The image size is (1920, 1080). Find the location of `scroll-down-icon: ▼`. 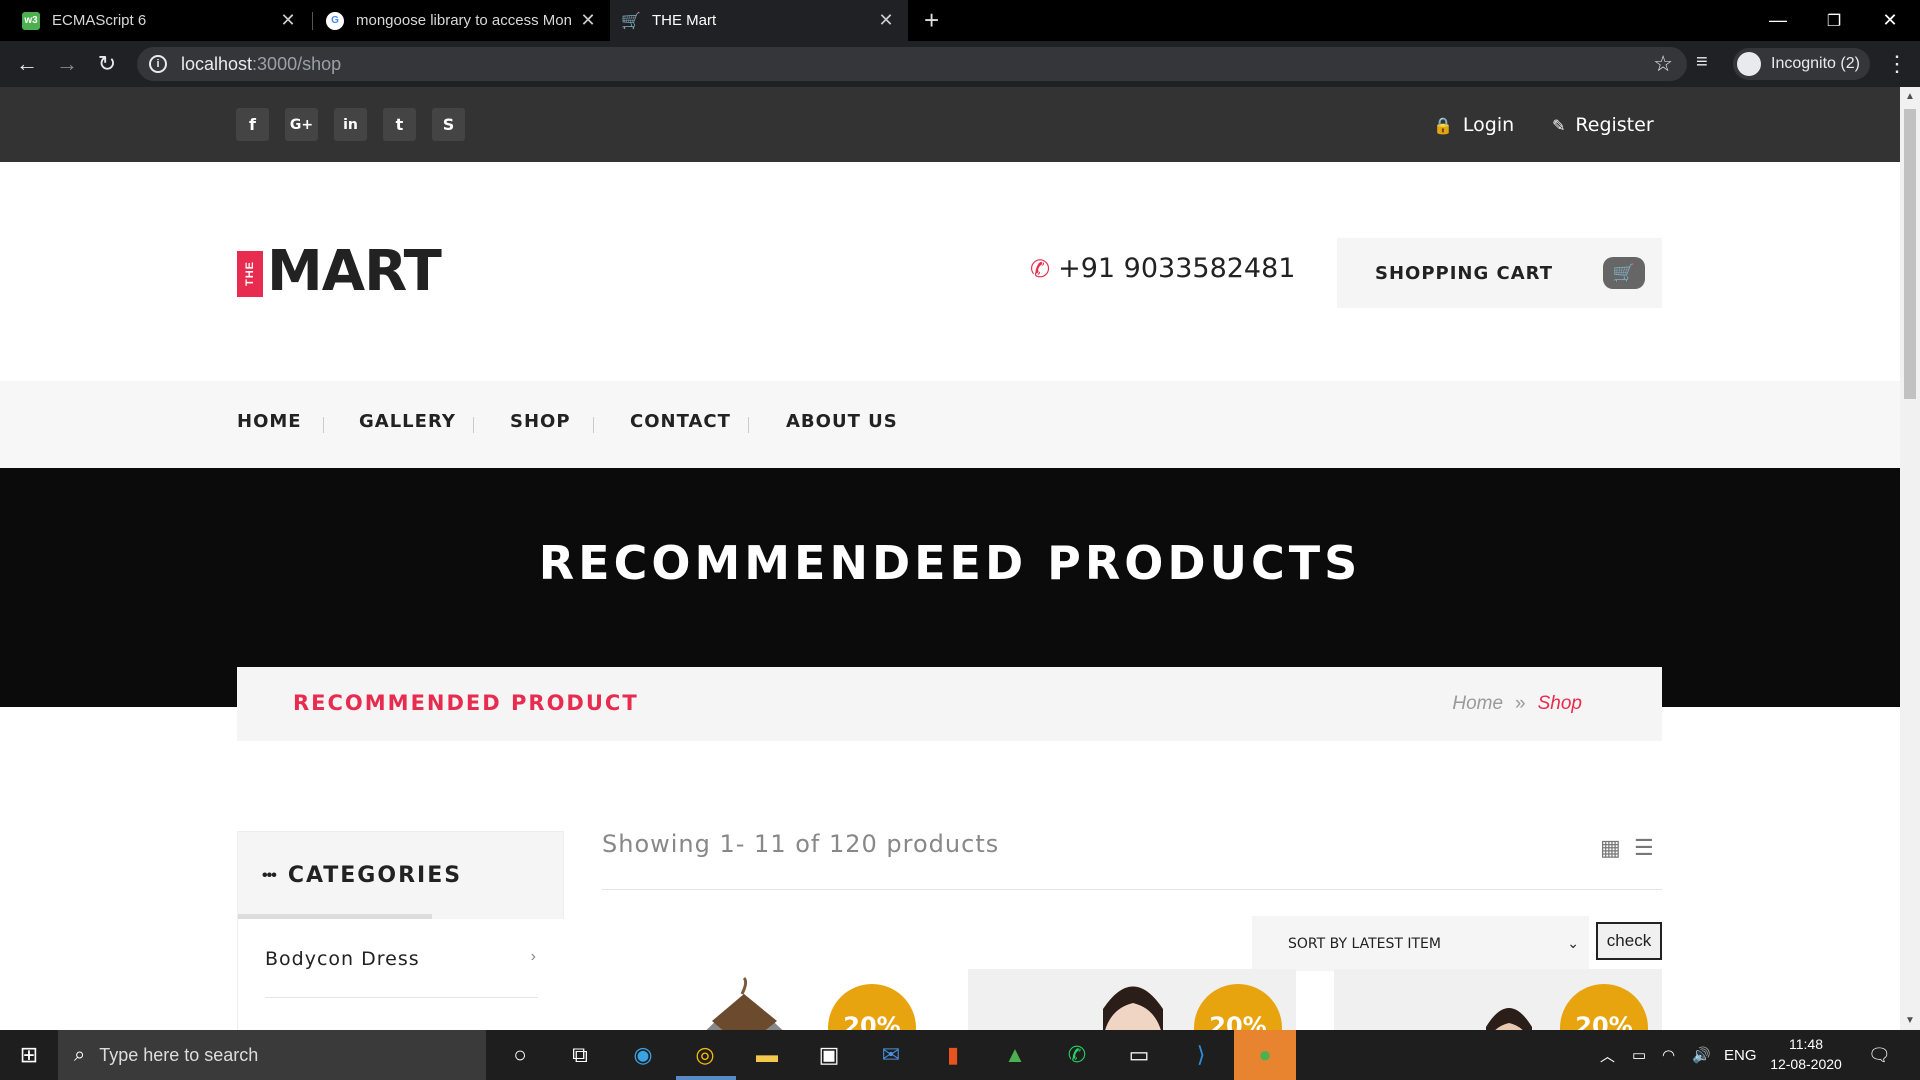

scroll-down-icon: ▼ is located at coordinates (1910, 1020).